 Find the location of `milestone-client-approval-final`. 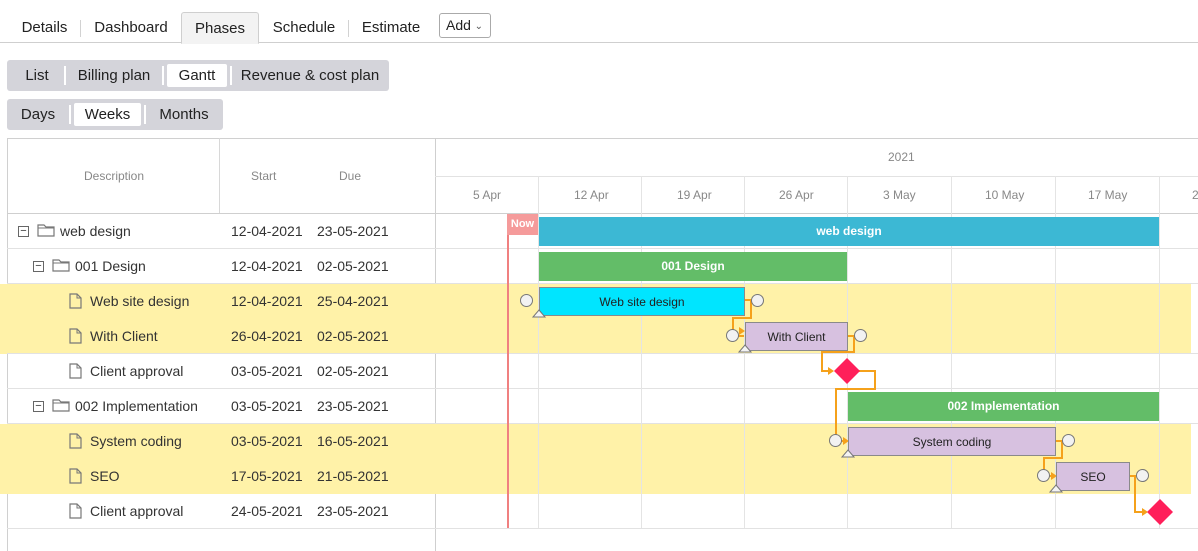

milestone-client-approval-final is located at coordinates (1160, 512).